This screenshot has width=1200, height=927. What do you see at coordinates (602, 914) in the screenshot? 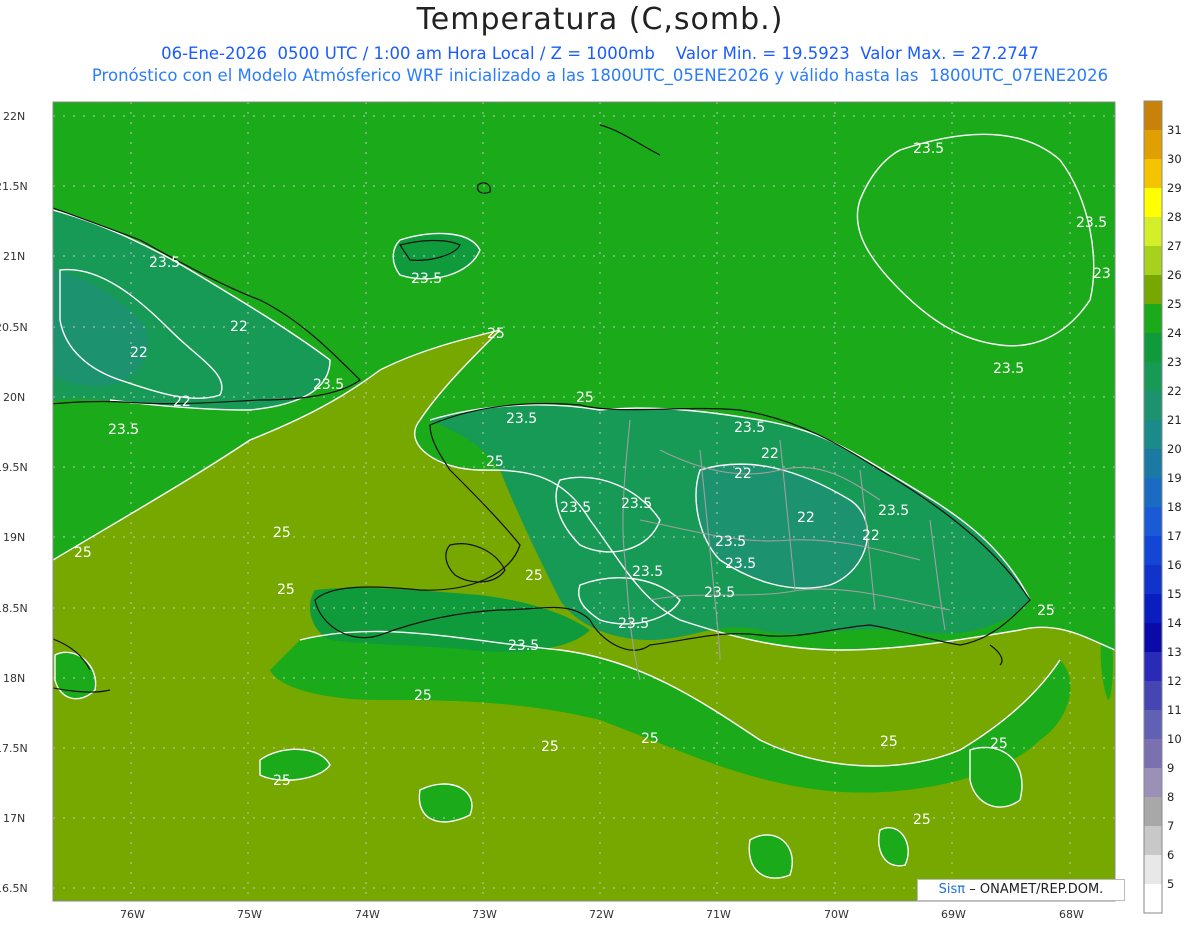
I see `longitude-axis: 76W 75W 74W 73W 72W 71W 70W 69W 68W` at bounding box center [602, 914].